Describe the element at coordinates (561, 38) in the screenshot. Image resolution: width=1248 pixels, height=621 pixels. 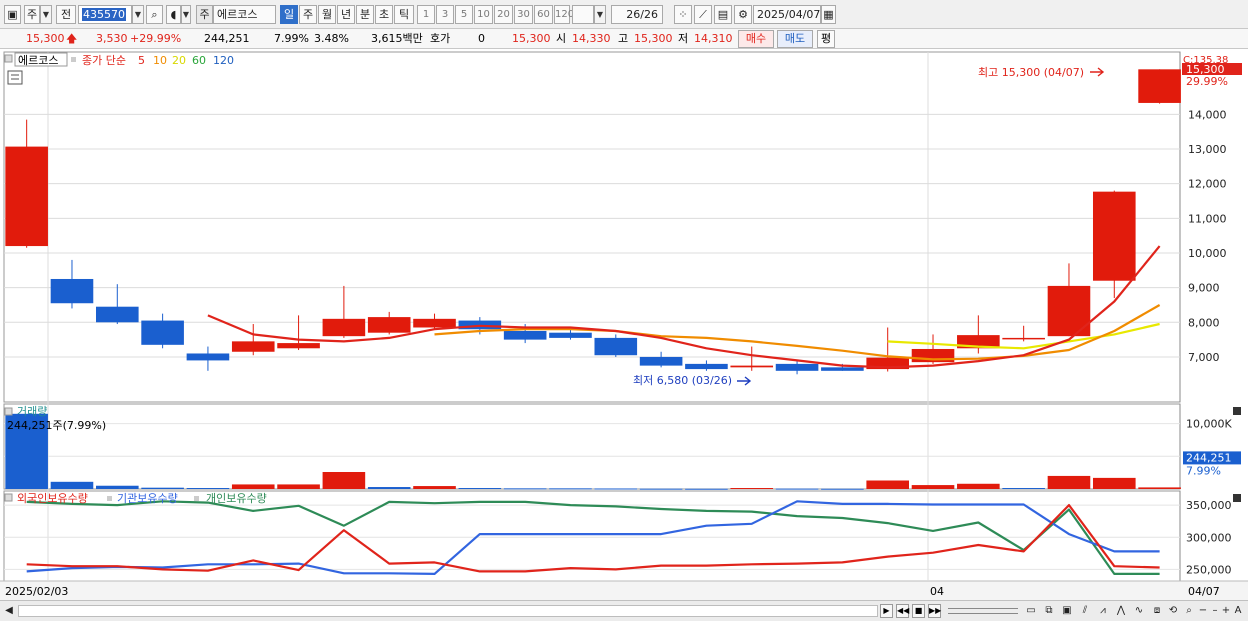
I see `open-label: 시` at that location.